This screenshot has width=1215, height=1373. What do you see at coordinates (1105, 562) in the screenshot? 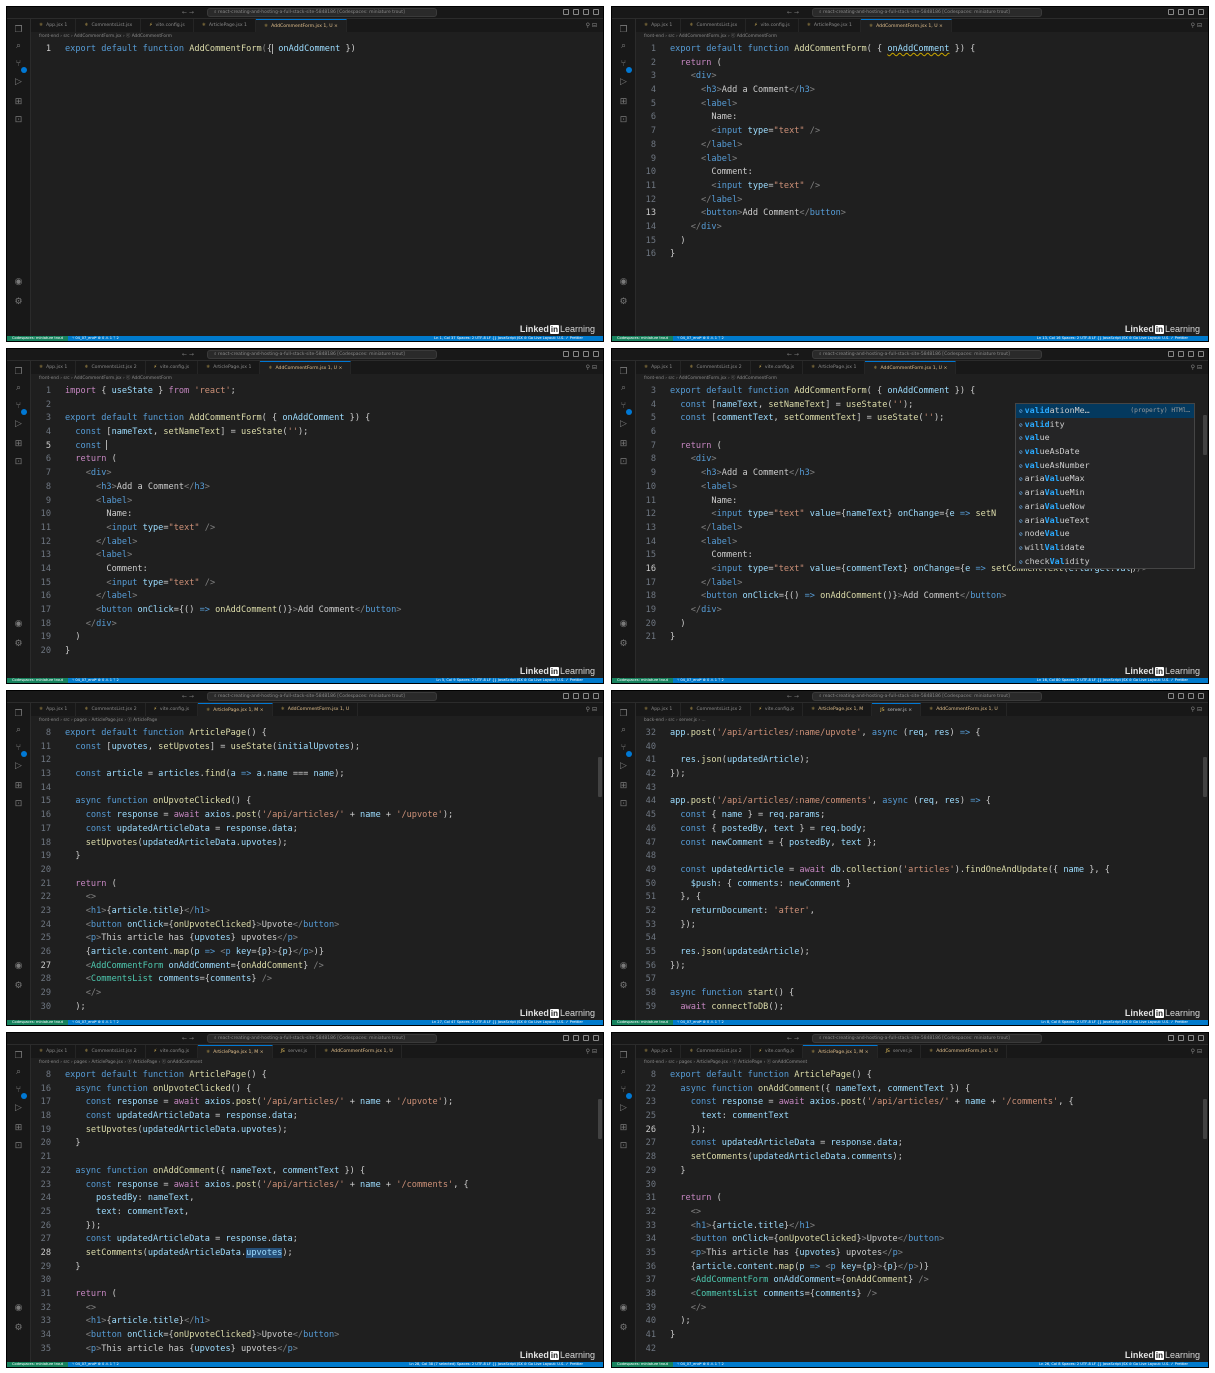
I see `suggestion-item: ⊘ checkValidity` at bounding box center [1105, 562].